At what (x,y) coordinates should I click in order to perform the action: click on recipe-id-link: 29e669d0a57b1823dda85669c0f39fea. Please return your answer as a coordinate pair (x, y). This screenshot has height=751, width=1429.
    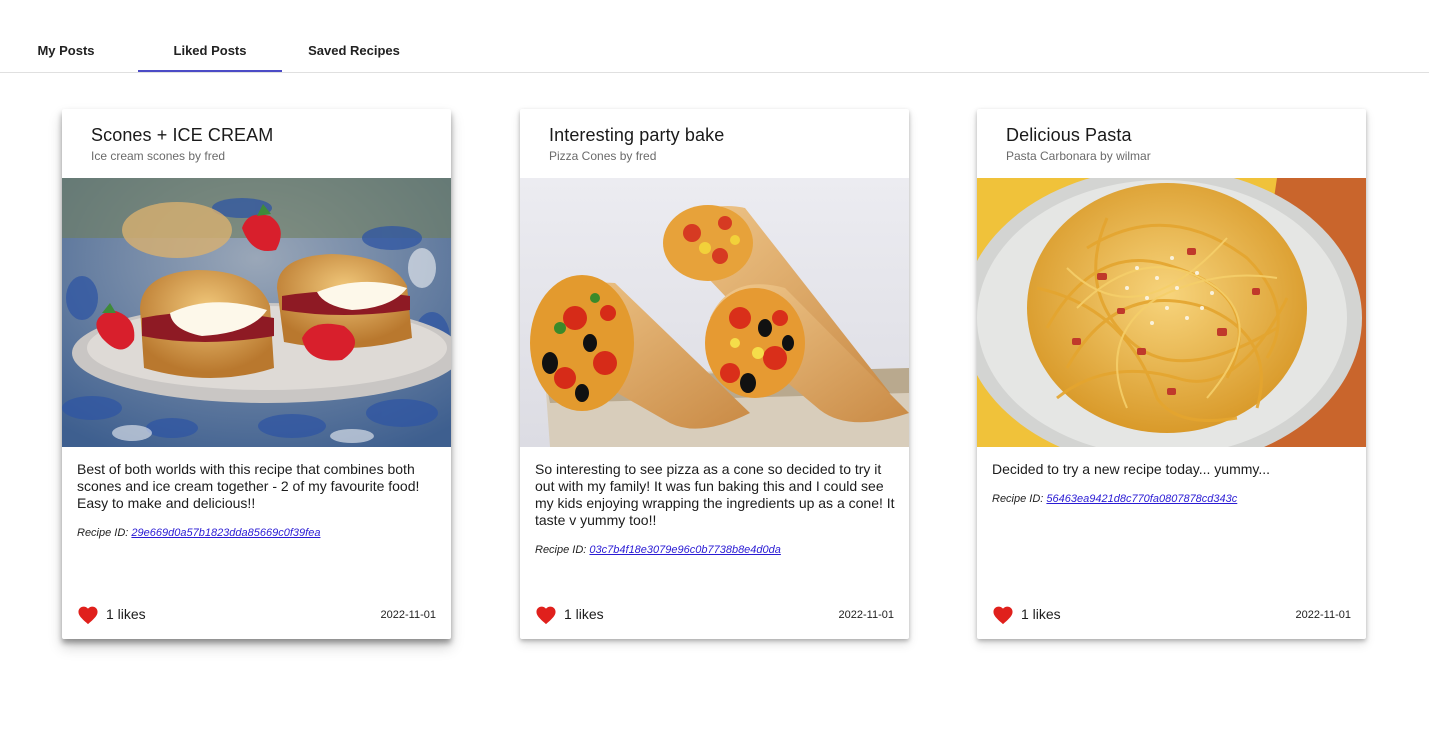
    Looking at the image, I should click on (225, 533).